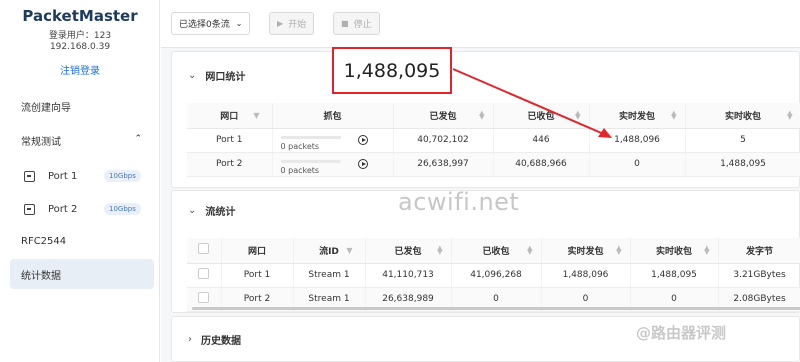 The width and height of the screenshot is (800, 362). I want to click on annotation-arrow, so click(532, 103).